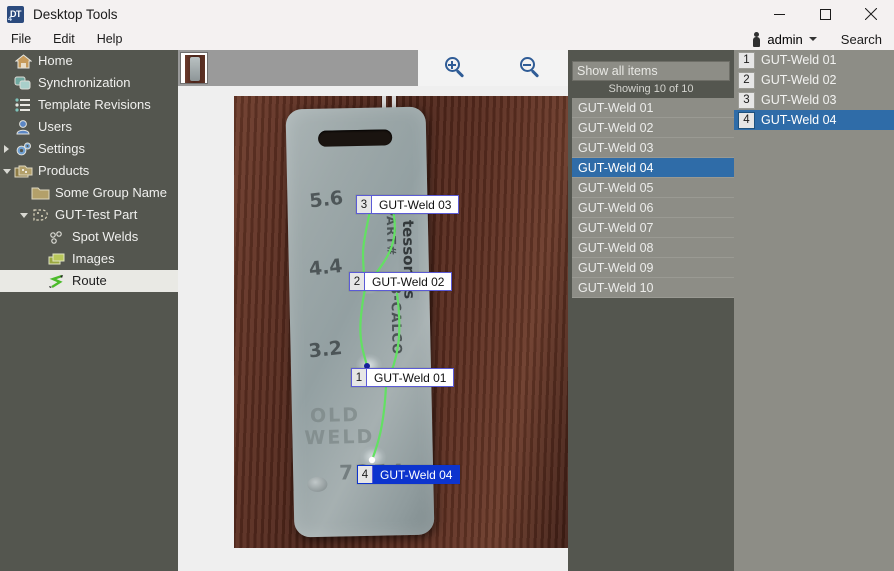  I want to click on folder-icon, so click(40, 193).